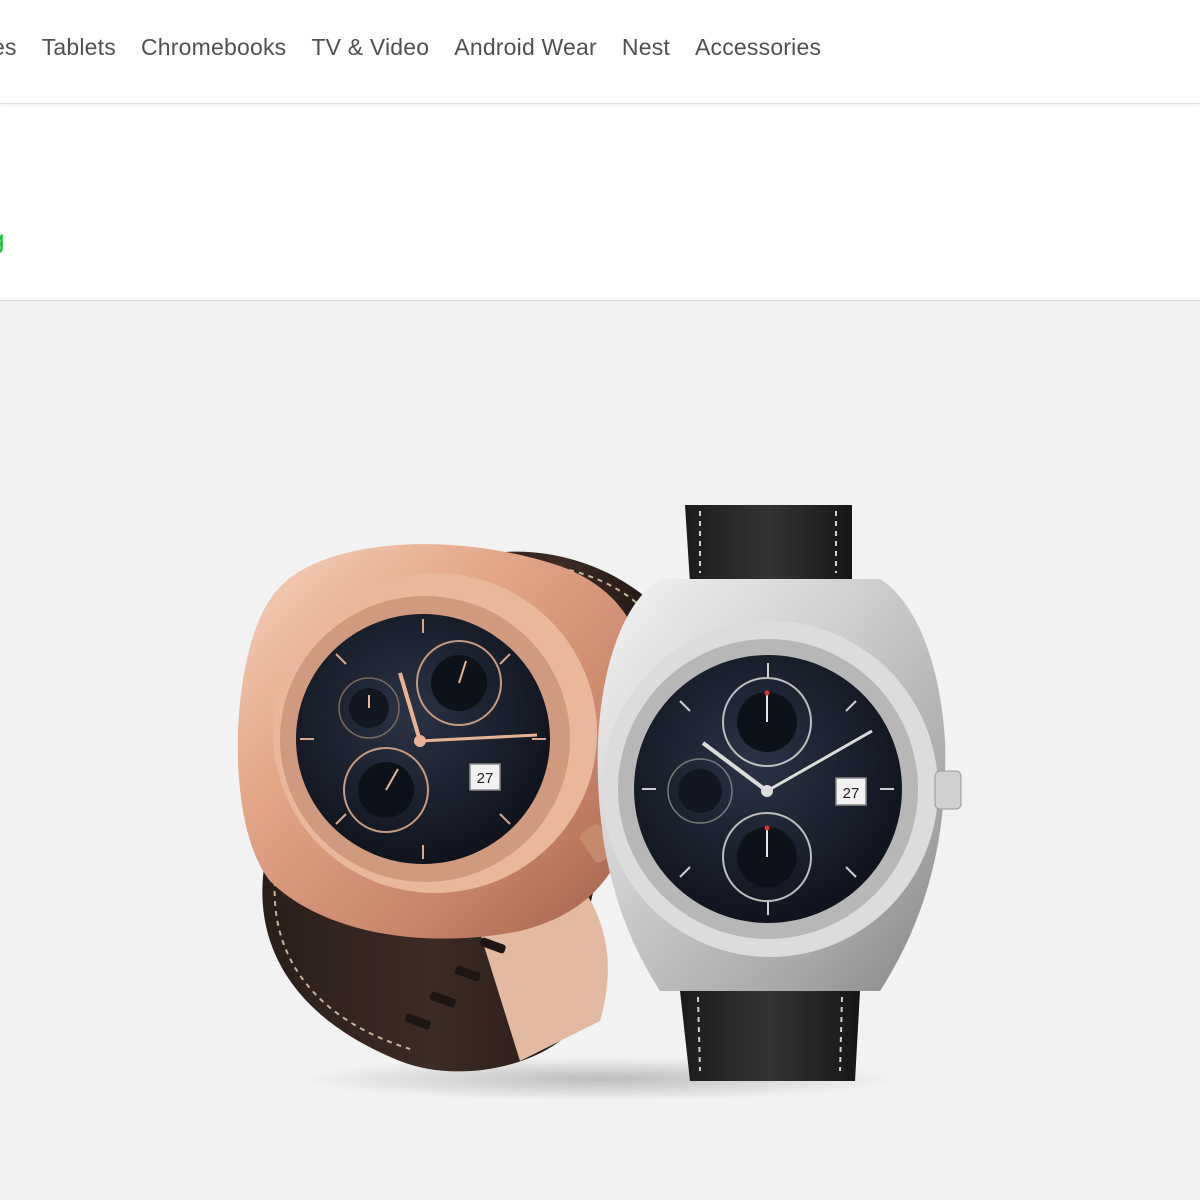 This screenshot has height=1200, width=1200. I want to click on silver-watch: 27, so click(779, 793).